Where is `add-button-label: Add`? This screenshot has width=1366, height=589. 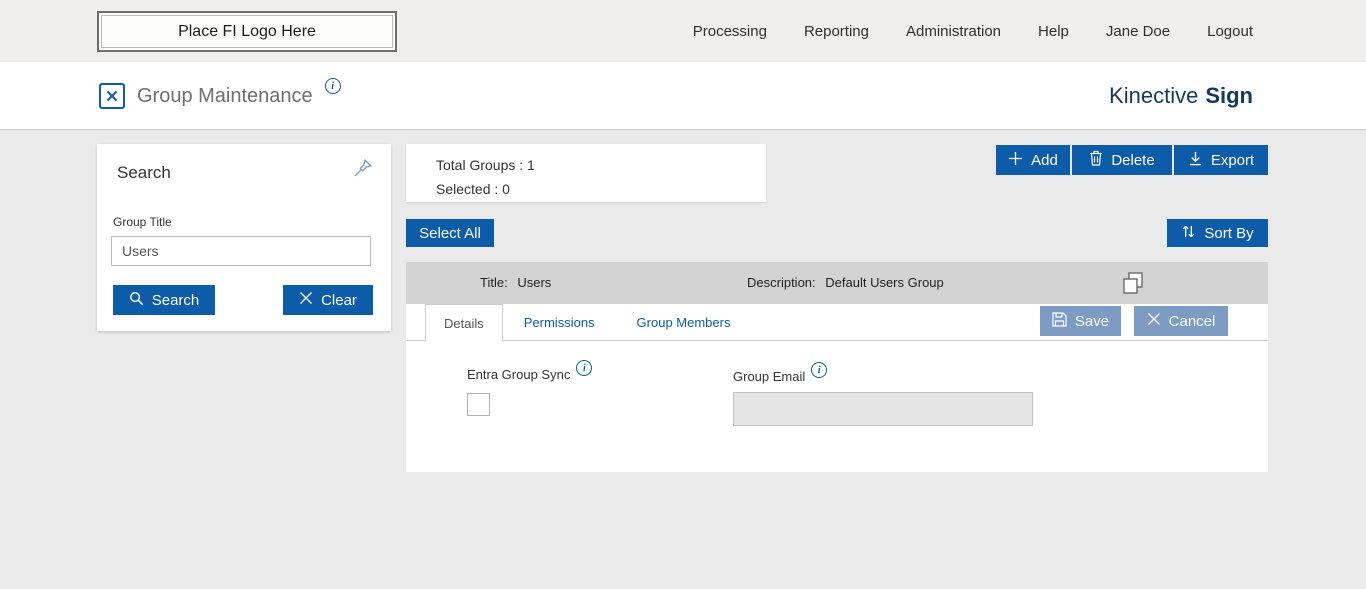 add-button-label: Add is located at coordinates (1044, 160).